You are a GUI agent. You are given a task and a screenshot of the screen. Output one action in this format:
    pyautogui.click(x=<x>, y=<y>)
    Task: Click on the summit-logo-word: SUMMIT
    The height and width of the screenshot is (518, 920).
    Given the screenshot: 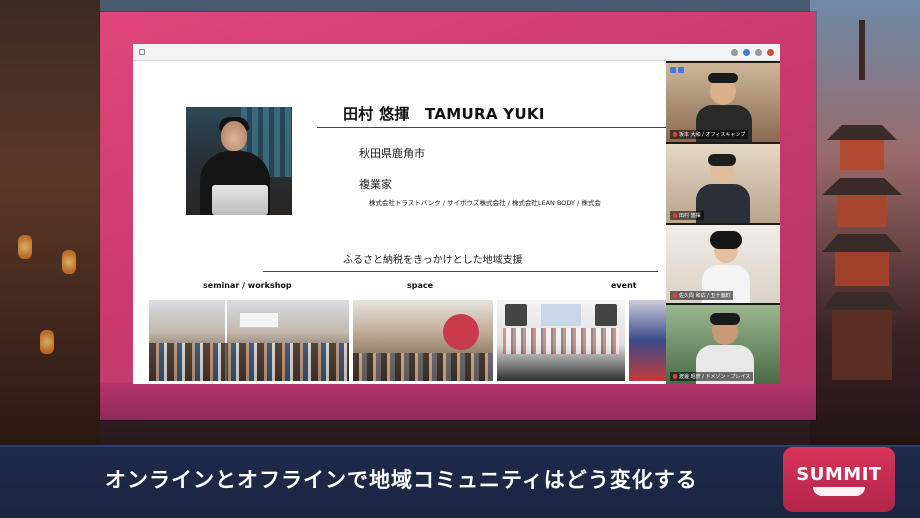 What is the action you would take?
    pyautogui.click(x=839, y=474)
    